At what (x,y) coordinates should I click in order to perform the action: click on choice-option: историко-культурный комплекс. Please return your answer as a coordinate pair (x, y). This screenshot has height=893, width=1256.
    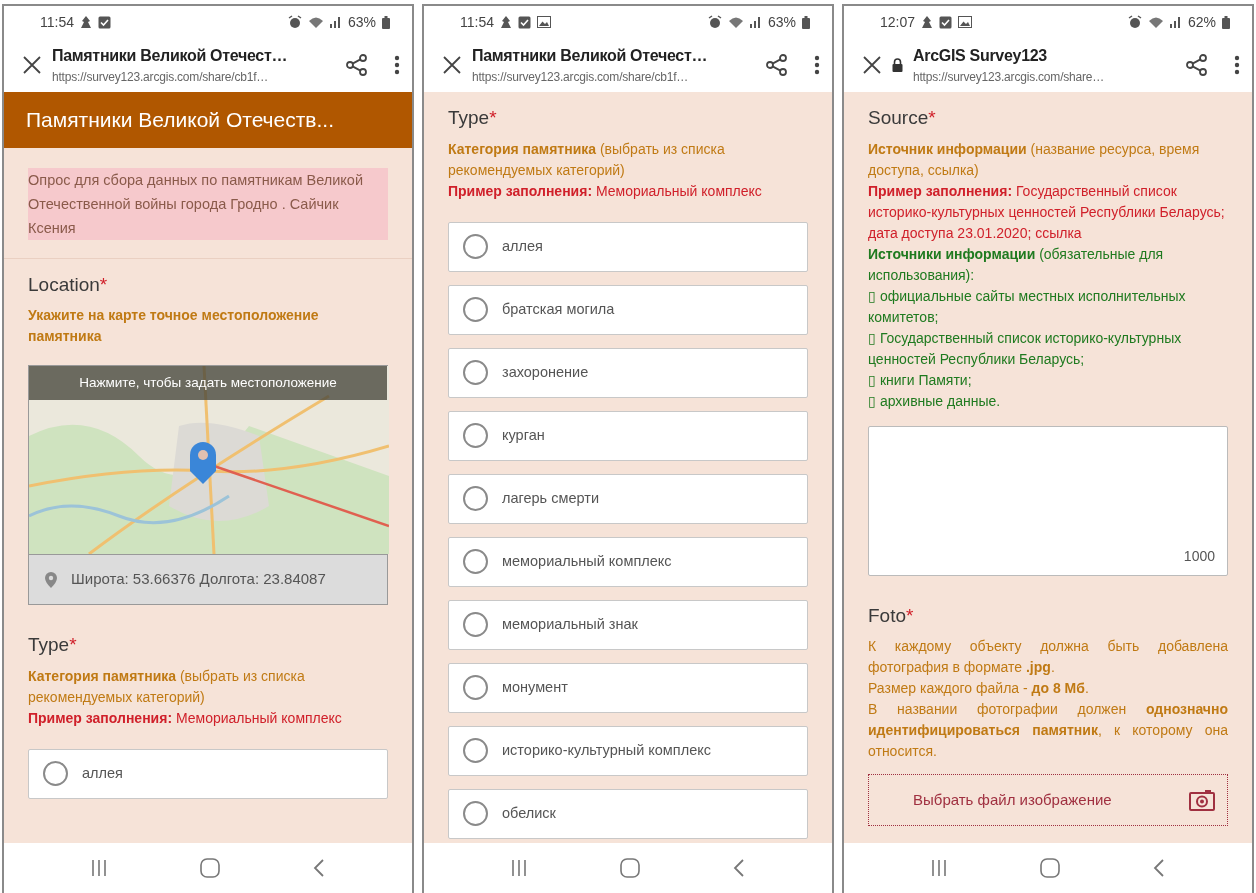
    Looking at the image, I should click on (628, 750).